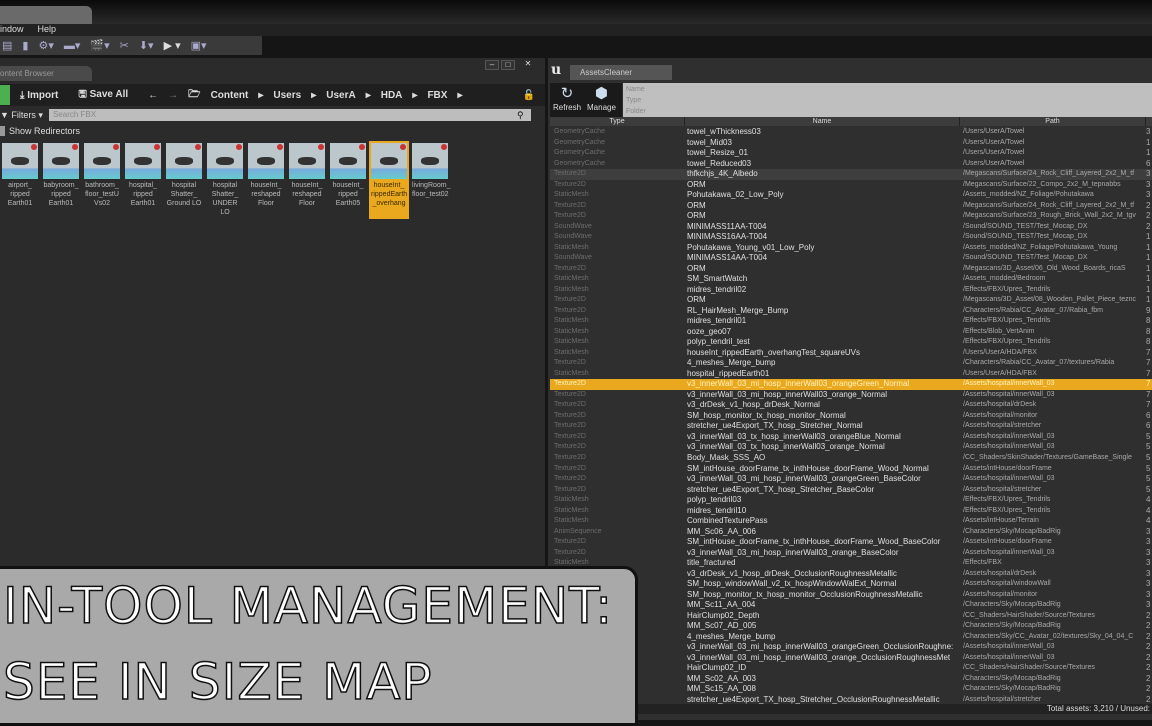 This screenshot has height=726, width=1152. Describe the element at coordinates (492, 65) in the screenshot. I see `minimize-button: –` at that location.